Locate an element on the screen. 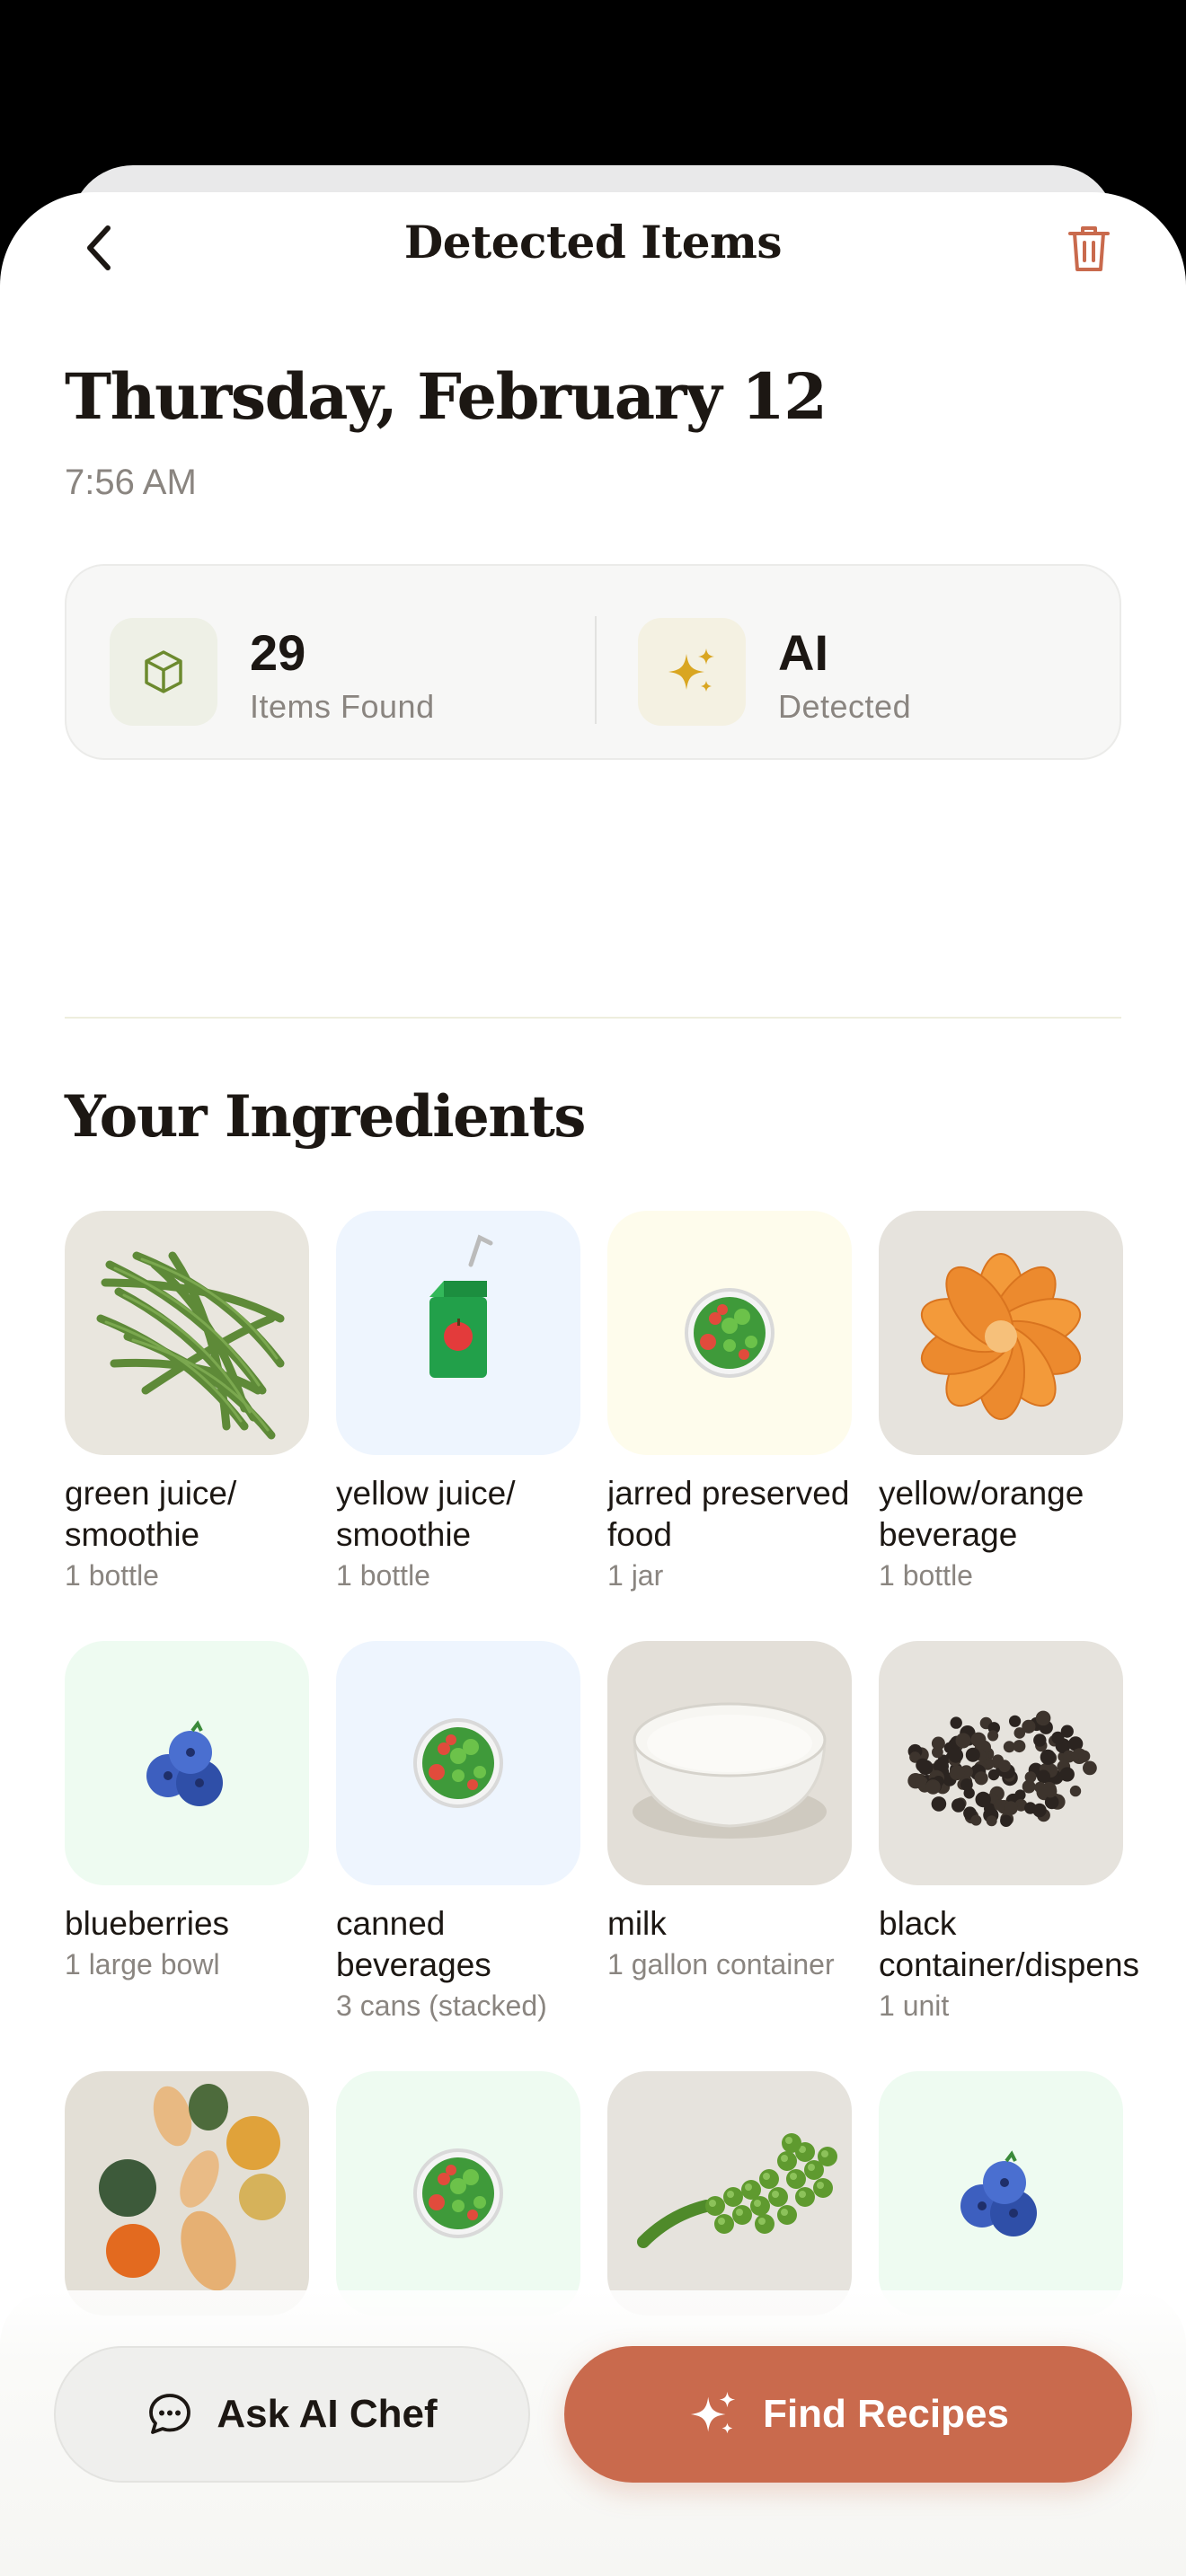 The image size is (1186, 2576). tangerine-image is located at coordinates (1001, 1336).